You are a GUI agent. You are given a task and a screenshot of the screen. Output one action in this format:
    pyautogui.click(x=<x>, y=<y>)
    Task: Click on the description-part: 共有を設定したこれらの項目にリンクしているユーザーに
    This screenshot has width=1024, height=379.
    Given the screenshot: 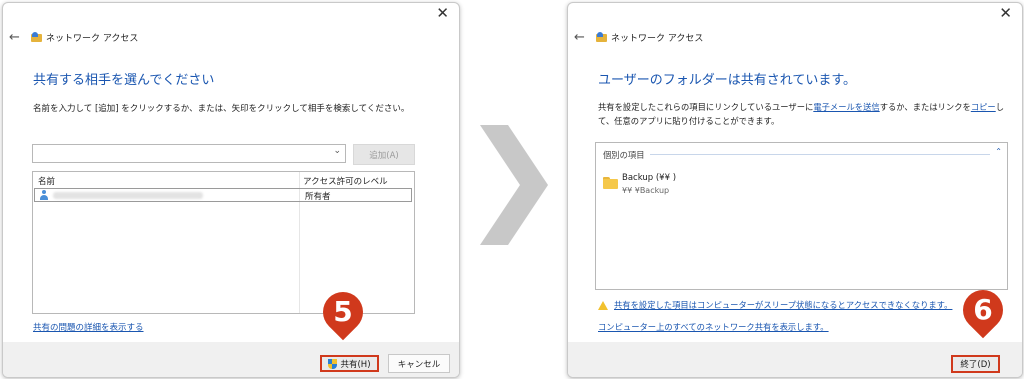 What is the action you would take?
    pyautogui.click(x=706, y=107)
    